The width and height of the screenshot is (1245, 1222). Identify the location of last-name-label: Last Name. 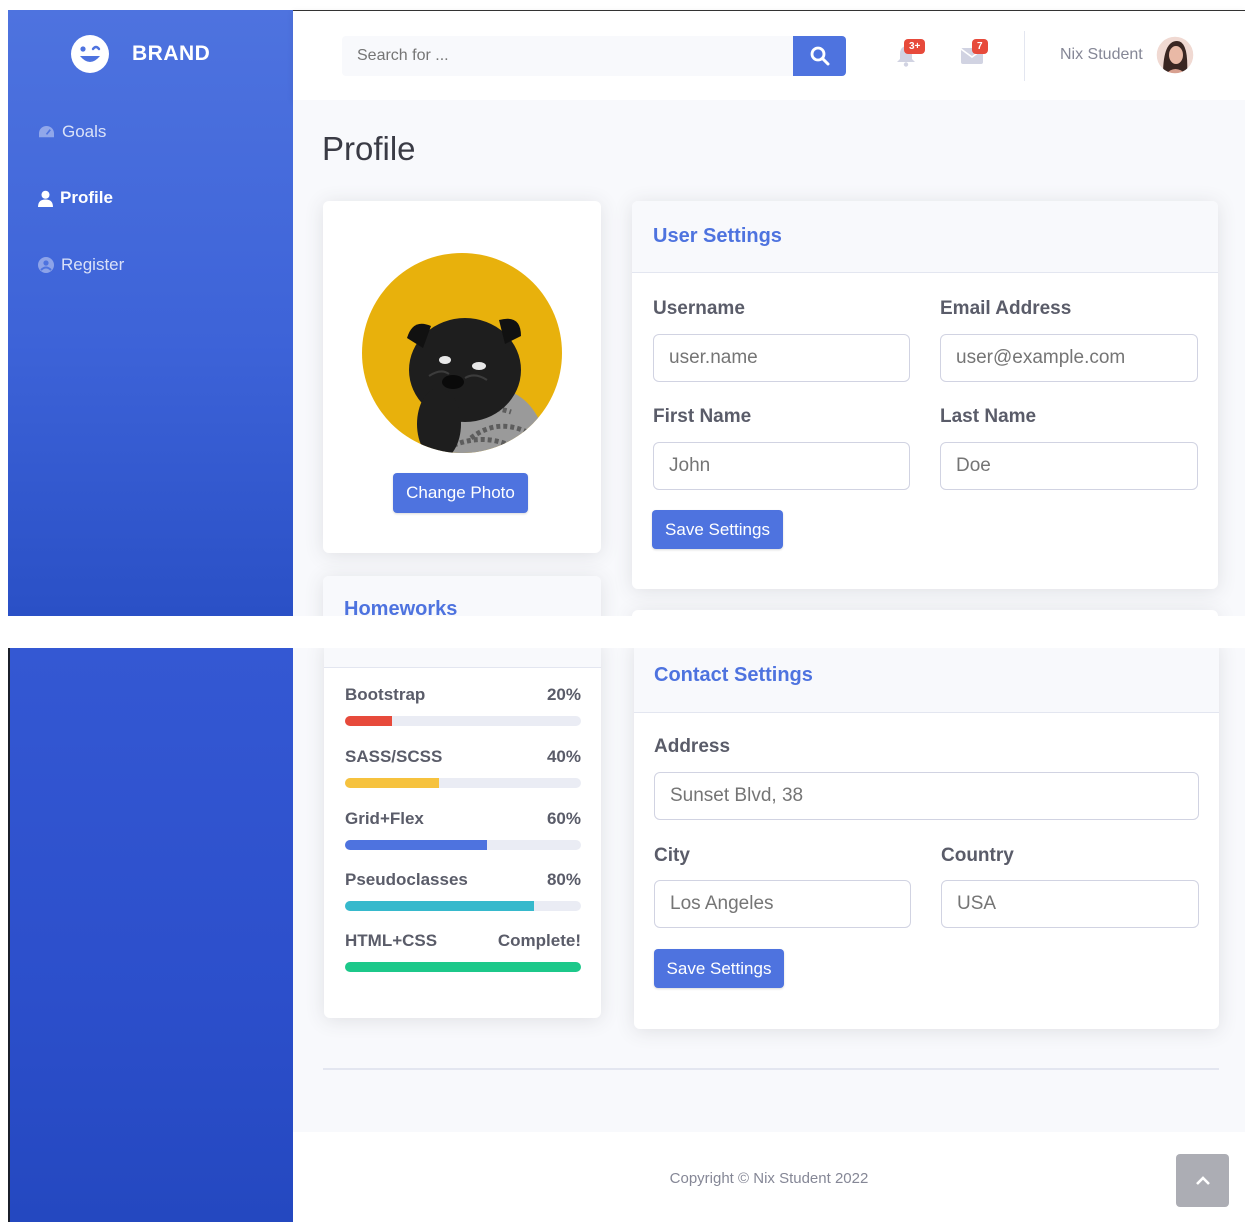
(988, 416).